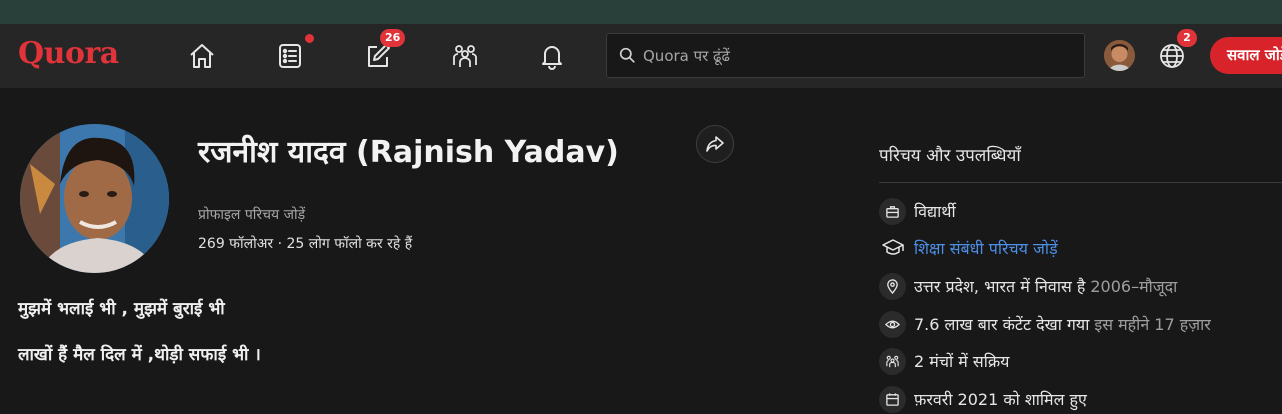  What do you see at coordinates (892, 286) in the screenshot?
I see `location-icon` at bounding box center [892, 286].